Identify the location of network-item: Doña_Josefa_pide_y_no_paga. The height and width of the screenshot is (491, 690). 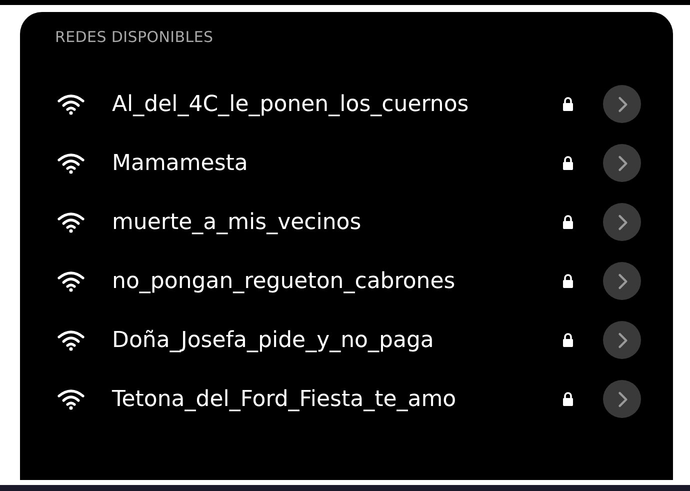
(346, 340).